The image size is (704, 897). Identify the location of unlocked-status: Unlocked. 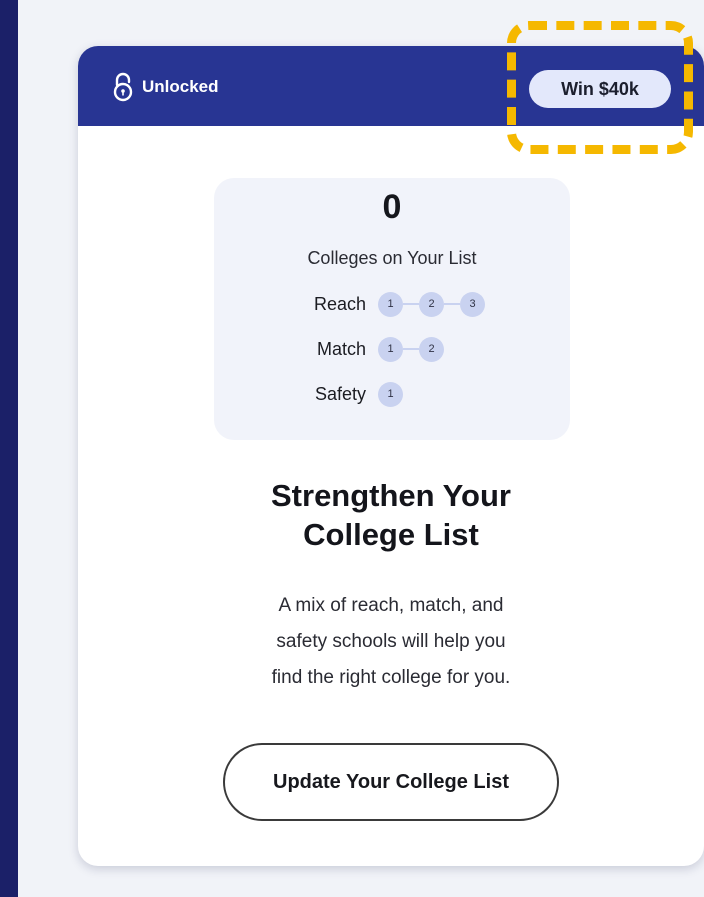
(165, 87).